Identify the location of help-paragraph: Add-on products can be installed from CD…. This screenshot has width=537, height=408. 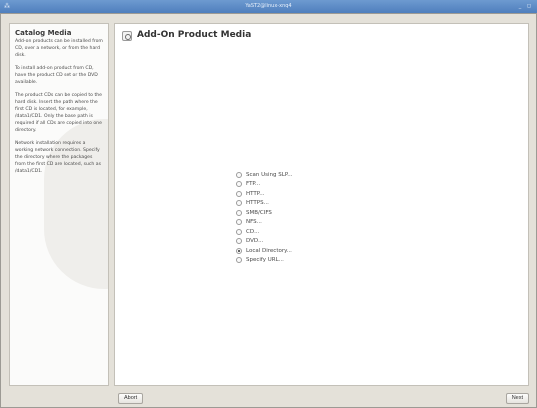
(59, 48).